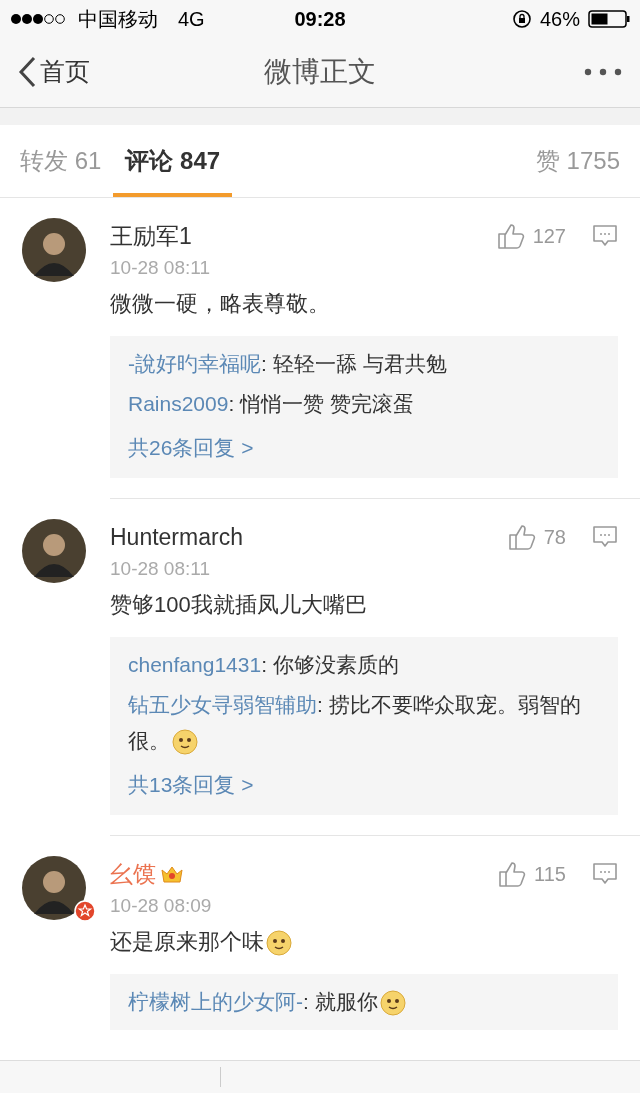 The image size is (640, 1093). Describe the element at coordinates (133, 874) in the screenshot. I see `user-name: 幺馍` at that location.